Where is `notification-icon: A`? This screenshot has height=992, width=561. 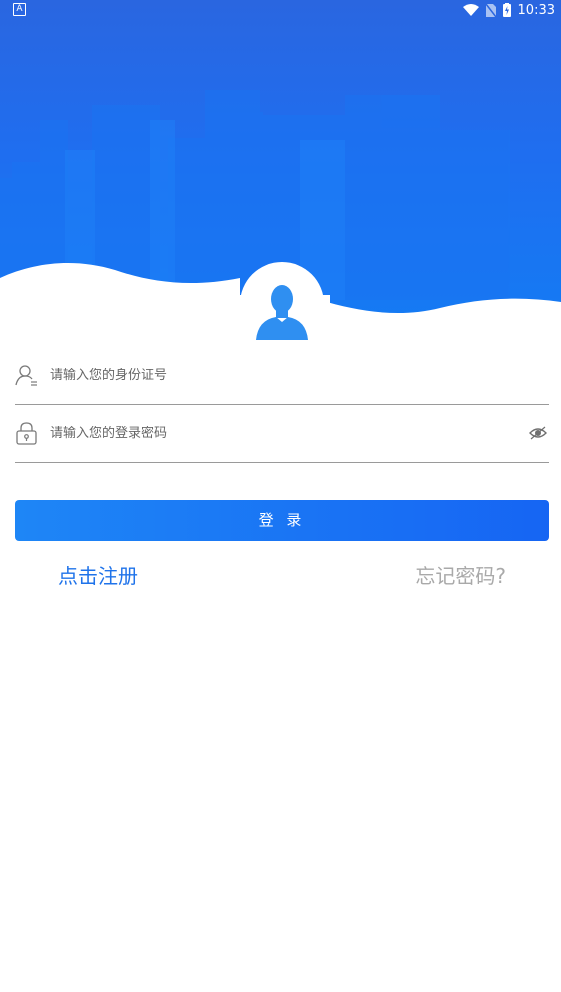
notification-icon: A is located at coordinates (19, 9).